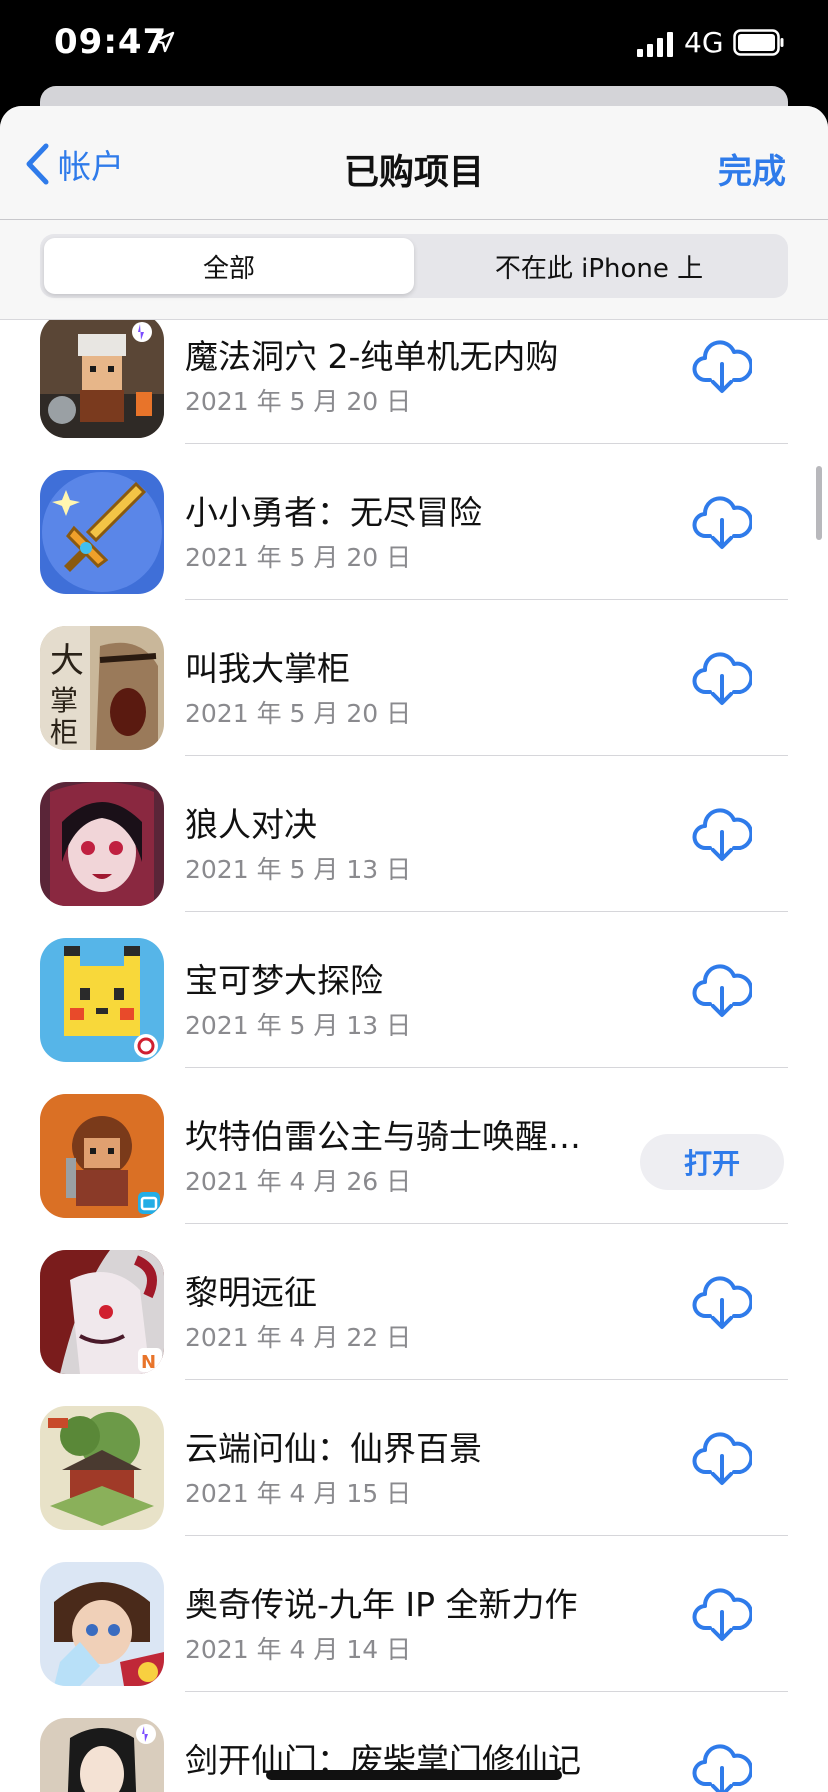 The height and width of the screenshot is (1792, 828). I want to click on list-item: 坎特伯雷公主与骑士唤醒… 2021 年 4 月 26 日 打开, so click(414, 1144).